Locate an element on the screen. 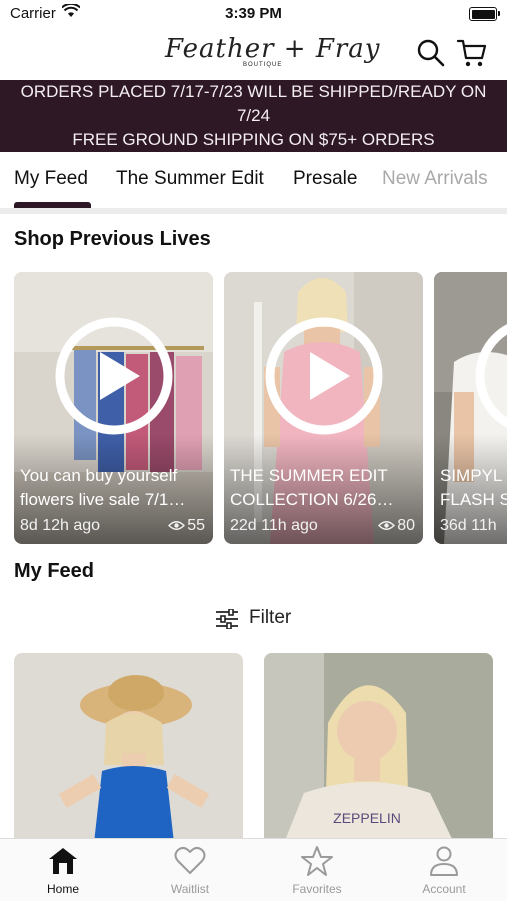 The height and width of the screenshot is (901, 507). cart-icon is located at coordinates (472, 53).